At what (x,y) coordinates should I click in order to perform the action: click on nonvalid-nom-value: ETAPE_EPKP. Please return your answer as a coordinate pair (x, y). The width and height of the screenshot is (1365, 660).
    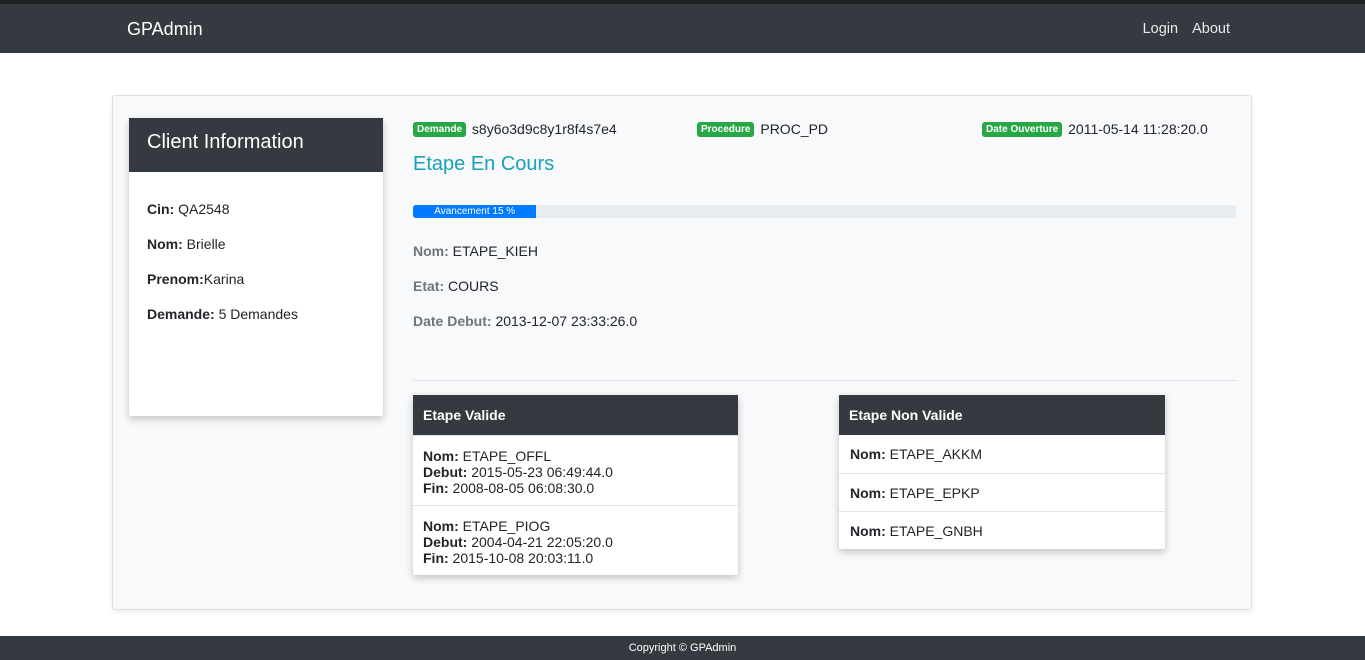
    Looking at the image, I should click on (934, 493).